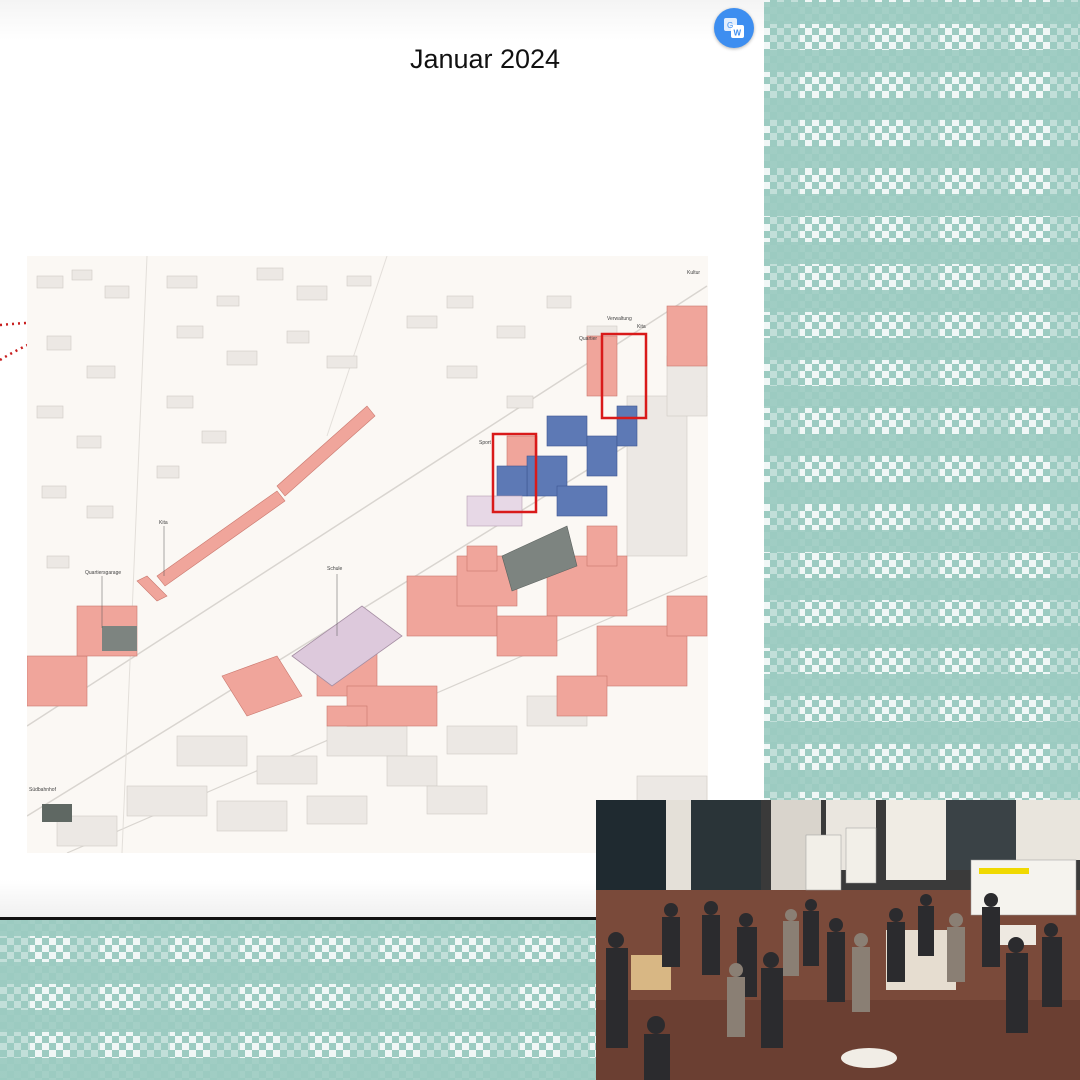 The height and width of the screenshot is (1080, 1080). Describe the element at coordinates (693, 273) in the screenshot. I see `label-kultur: Kultur` at that location.